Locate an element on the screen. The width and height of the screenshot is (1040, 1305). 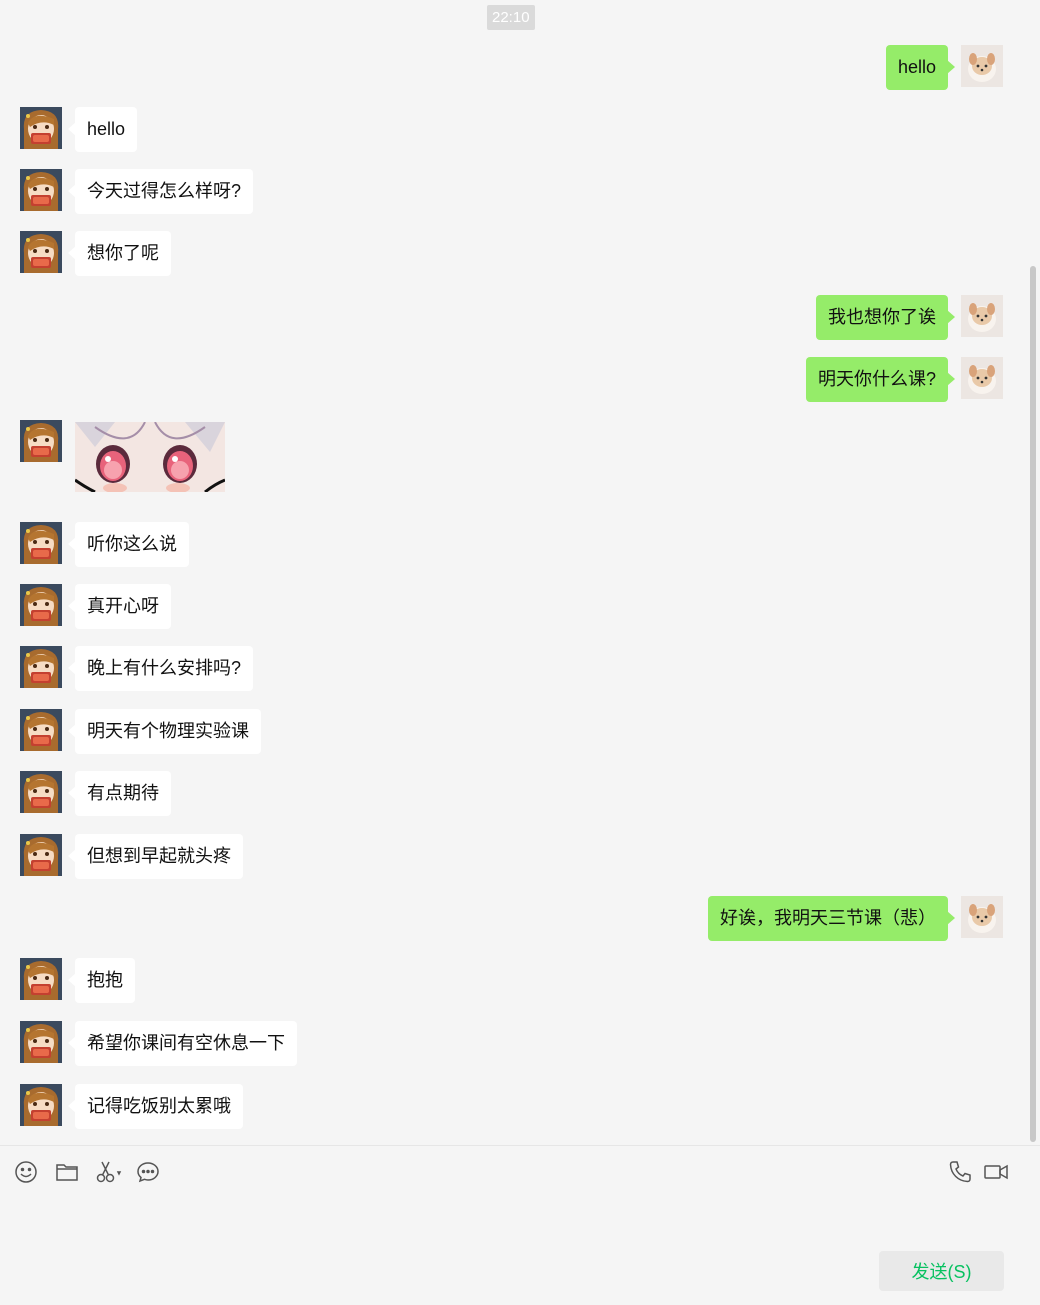
message-bubble: 抱抱 is located at coordinates (101, 980).